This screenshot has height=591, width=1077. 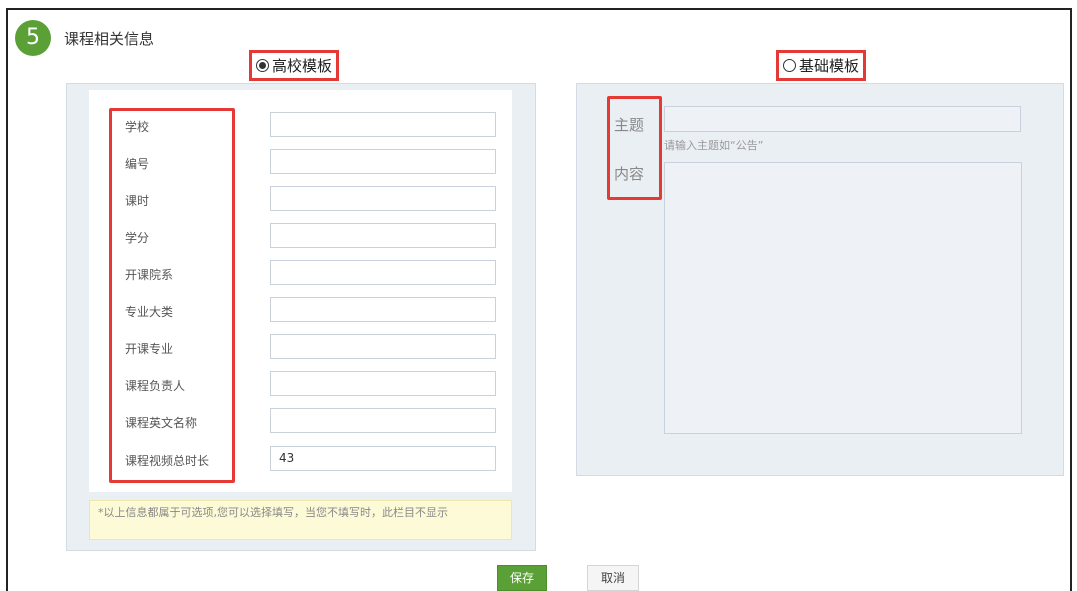 What do you see at coordinates (522, 578) in the screenshot?
I see `save-button: 保存` at bounding box center [522, 578].